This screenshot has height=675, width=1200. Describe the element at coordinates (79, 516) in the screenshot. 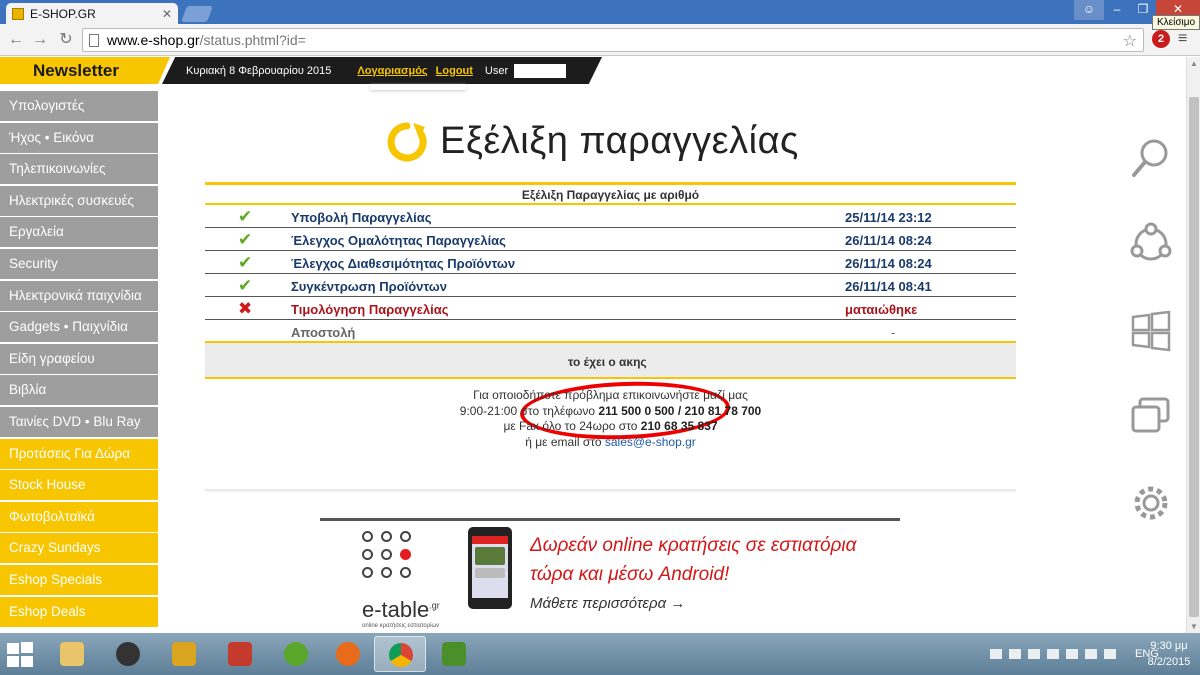

I see `sidebar-item: Φωτοβολταϊκά` at that location.